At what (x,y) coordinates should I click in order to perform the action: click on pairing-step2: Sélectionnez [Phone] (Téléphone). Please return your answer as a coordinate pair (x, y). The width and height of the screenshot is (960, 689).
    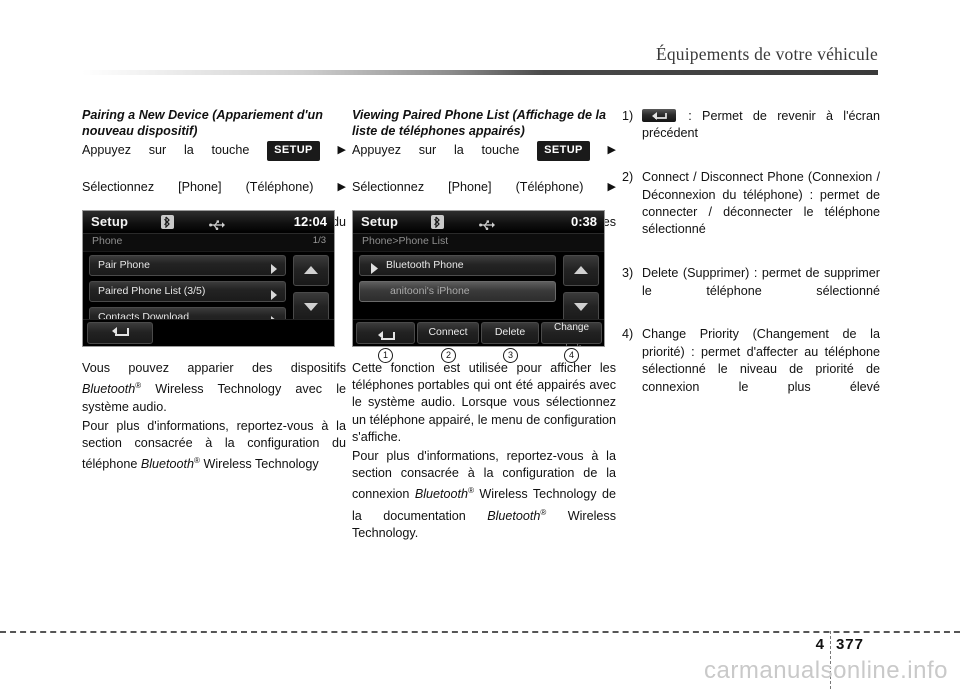
    Looking at the image, I should click on (198, 187).